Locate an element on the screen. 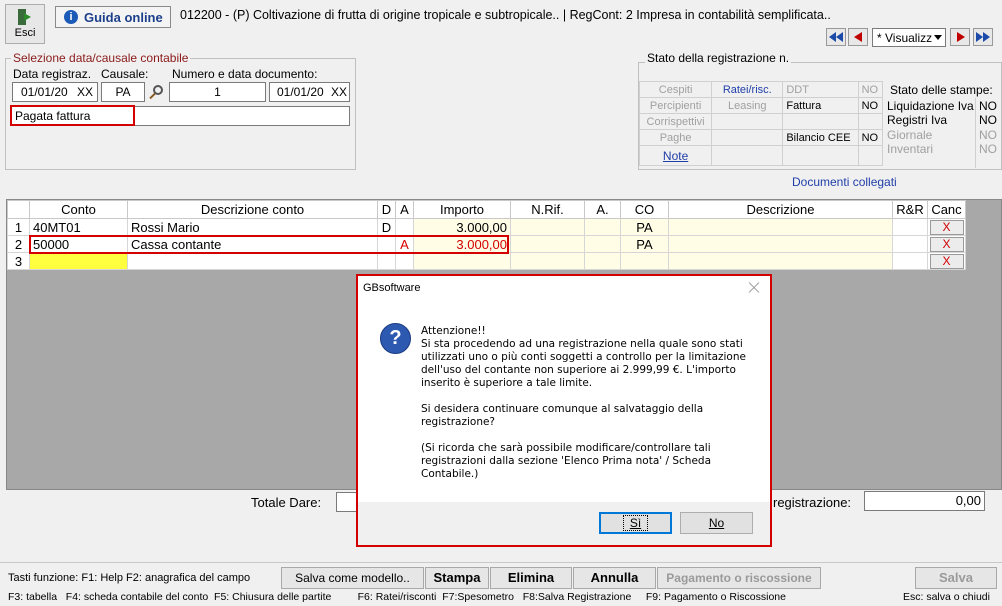 The image size is (1002, 606). dialog-title: GBsoftware is located at coordinates (392, 288).